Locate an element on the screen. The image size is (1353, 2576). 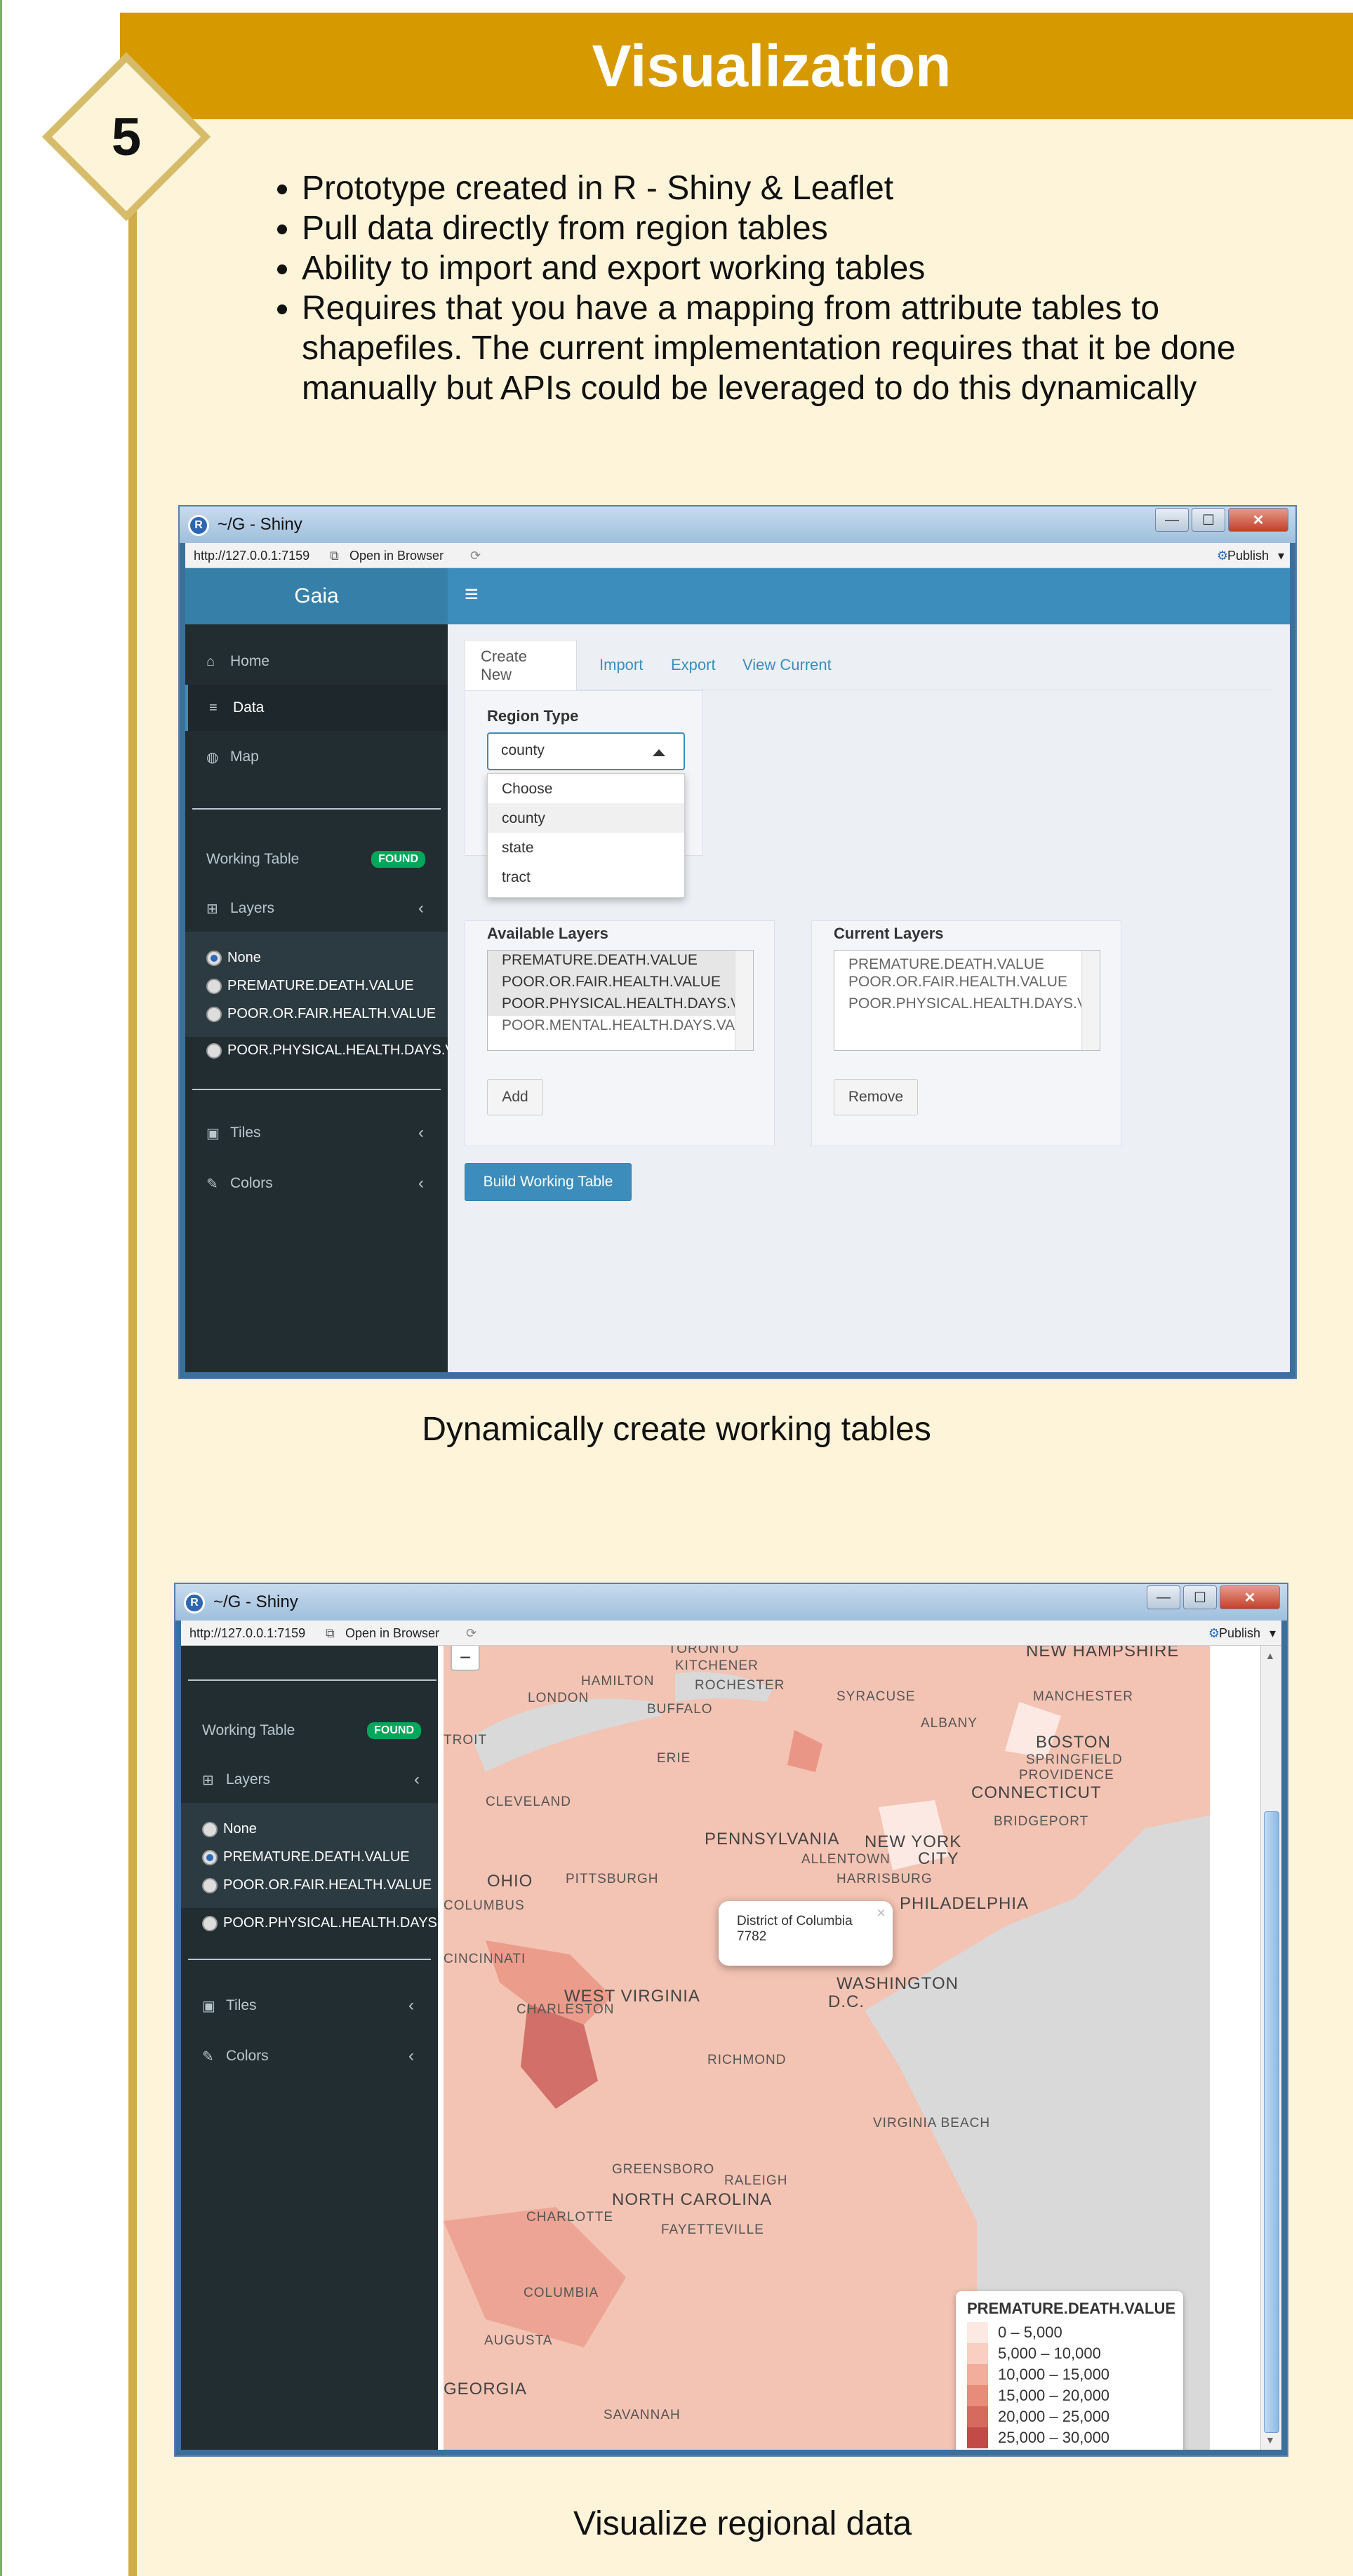
dropdown-option: state is located at coordinates (586, 847).